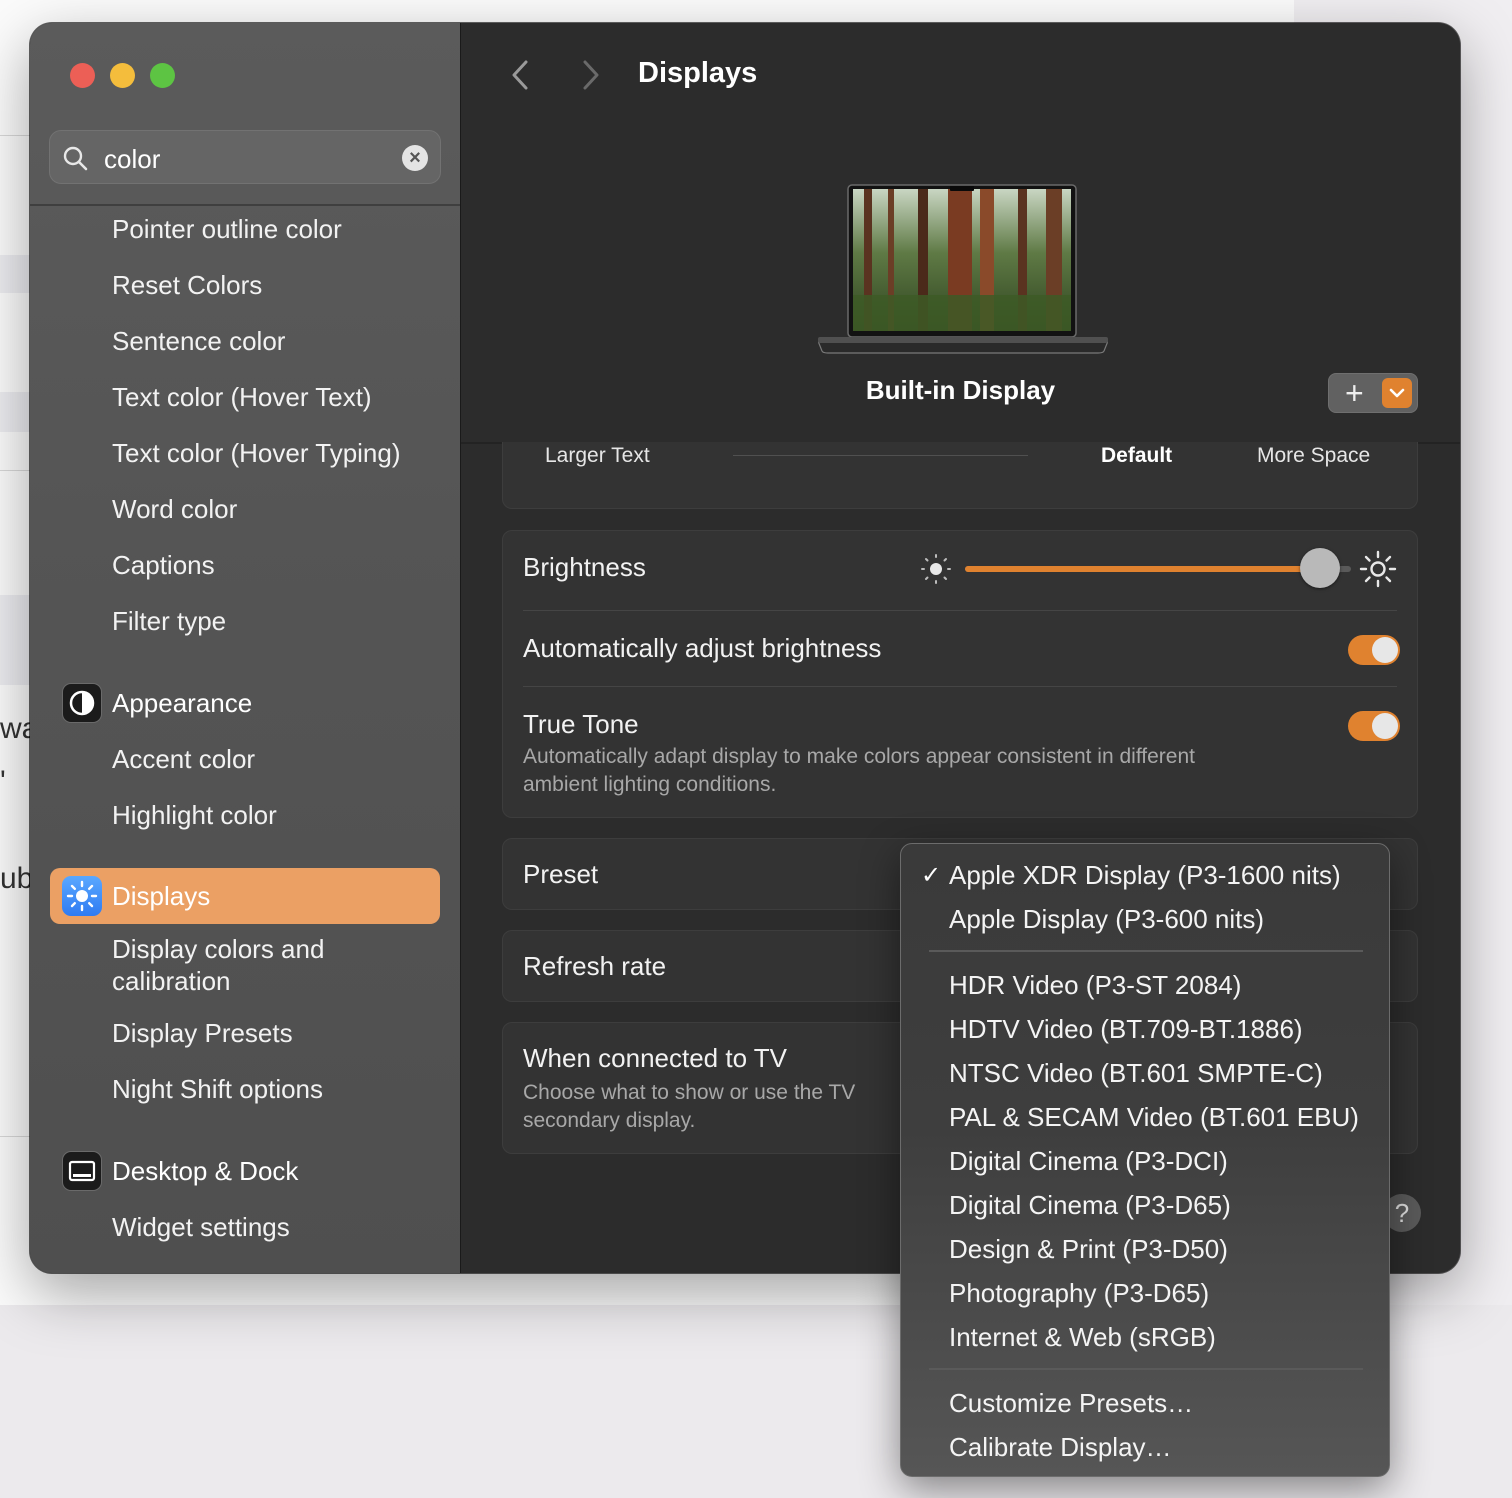  What do you see at coordinates (15, 878) in the screenshot?
I see `background-text: ub` at bounding box center [15, 878].